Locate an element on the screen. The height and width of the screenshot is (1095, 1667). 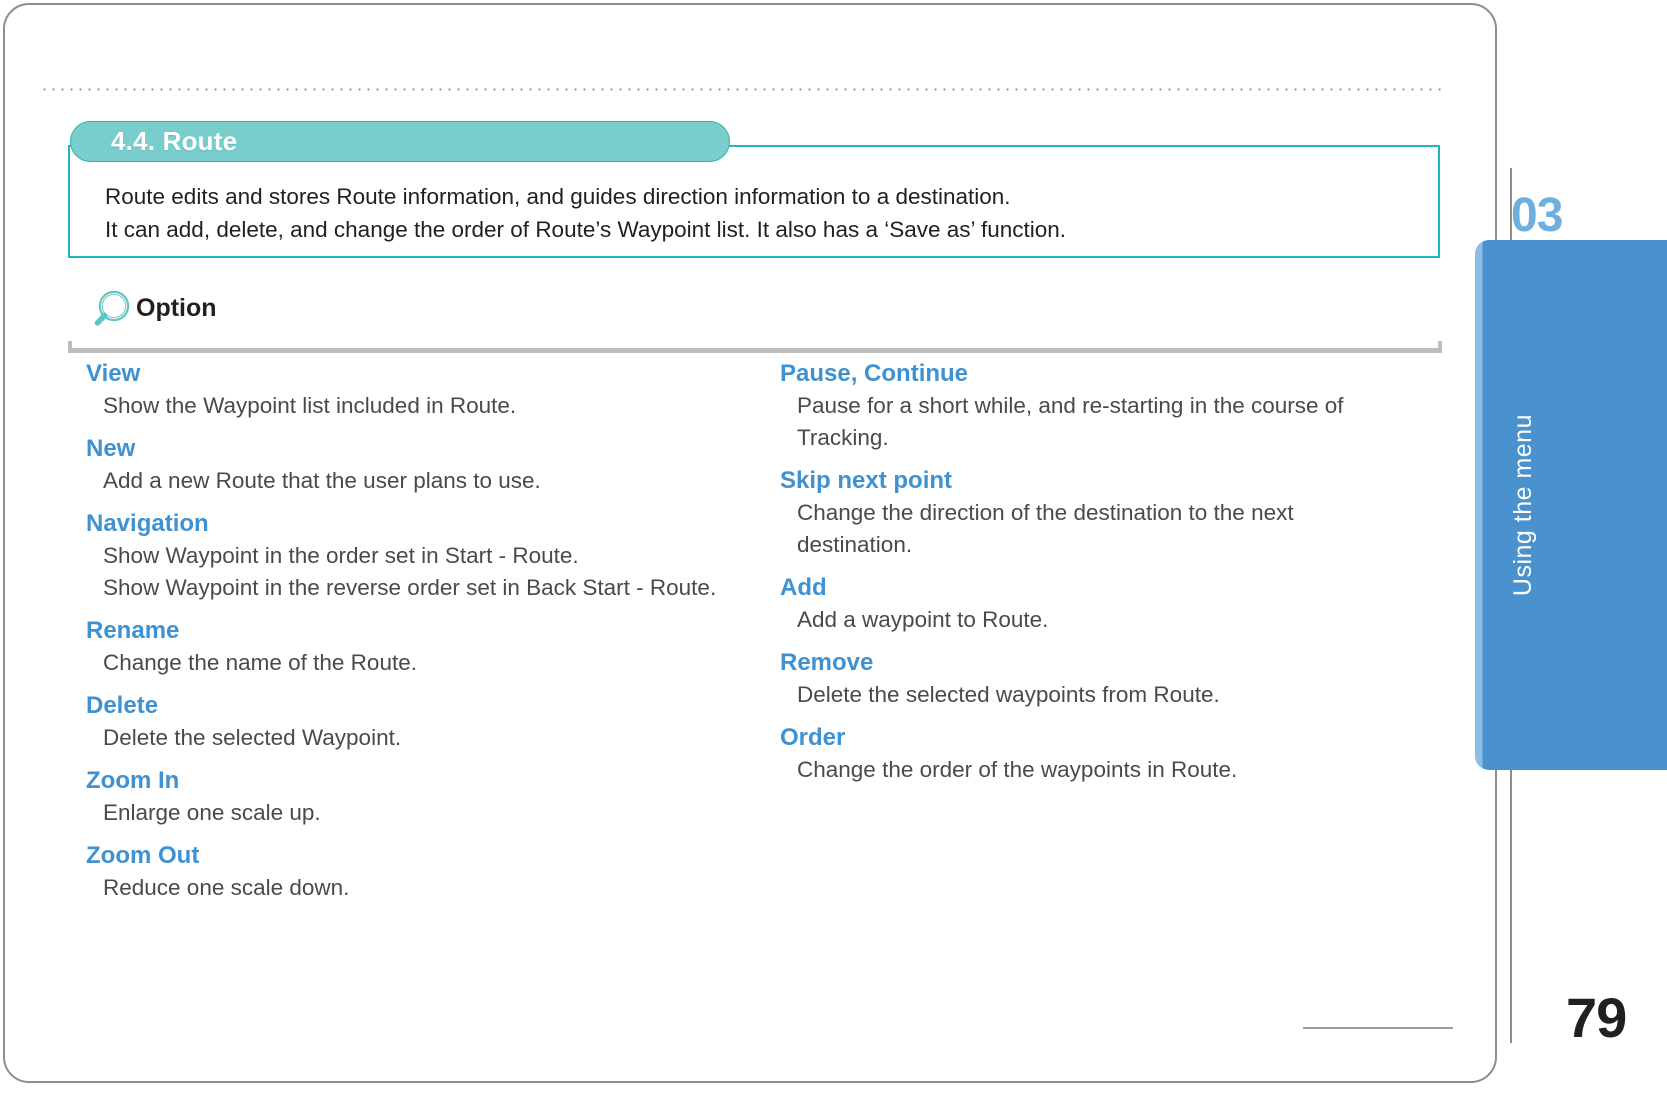
option-entry: Rename Change the name of the Route. is located at coordinates (416, 647).